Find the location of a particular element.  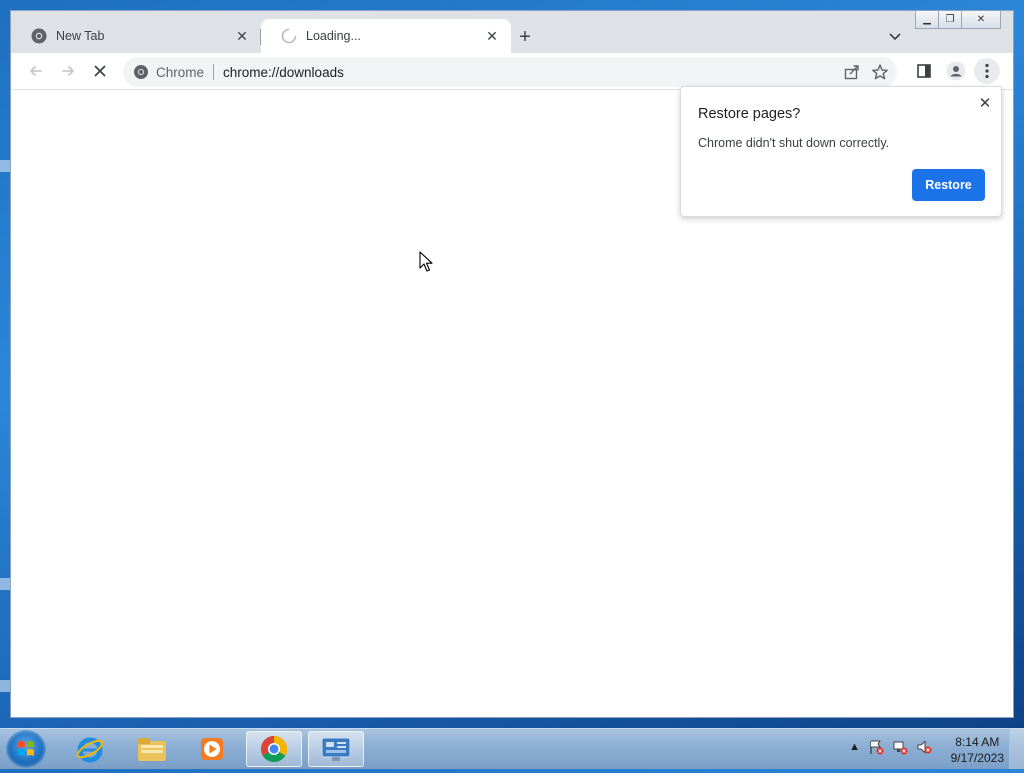

windows-logo-icon is located at coordinates (26, 748).